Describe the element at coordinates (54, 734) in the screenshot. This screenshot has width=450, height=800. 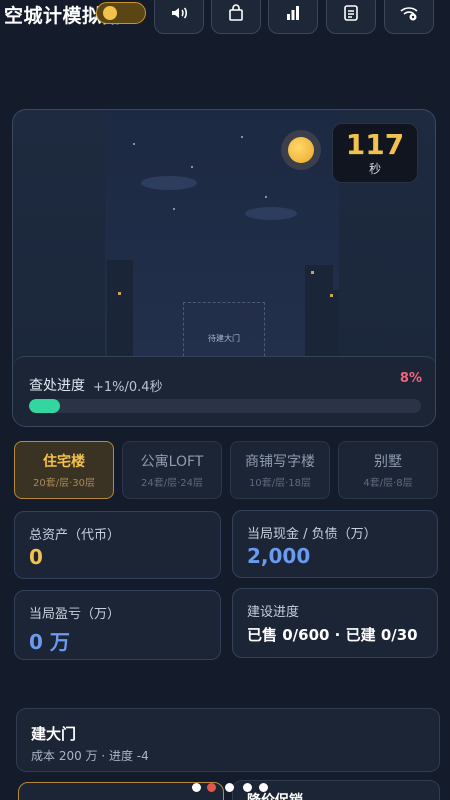
I see `build-gate-title: 建大门` at that location.